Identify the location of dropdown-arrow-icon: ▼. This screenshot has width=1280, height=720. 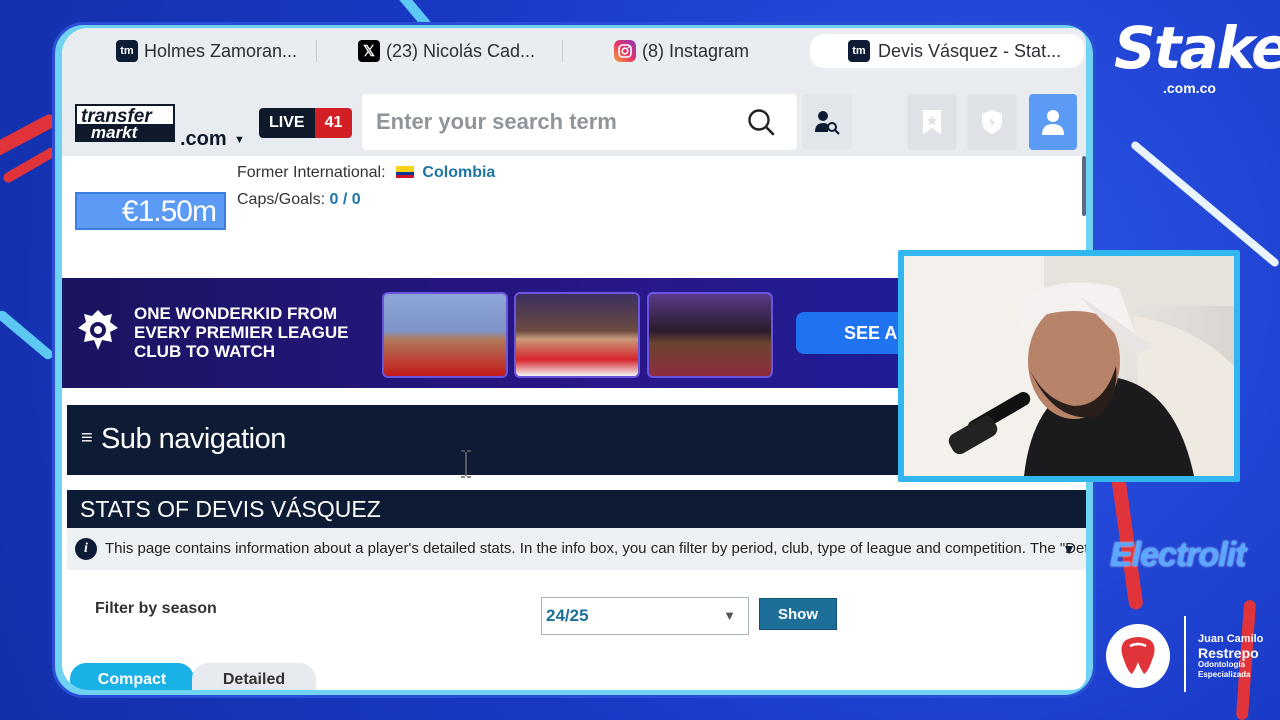
(729, 615).